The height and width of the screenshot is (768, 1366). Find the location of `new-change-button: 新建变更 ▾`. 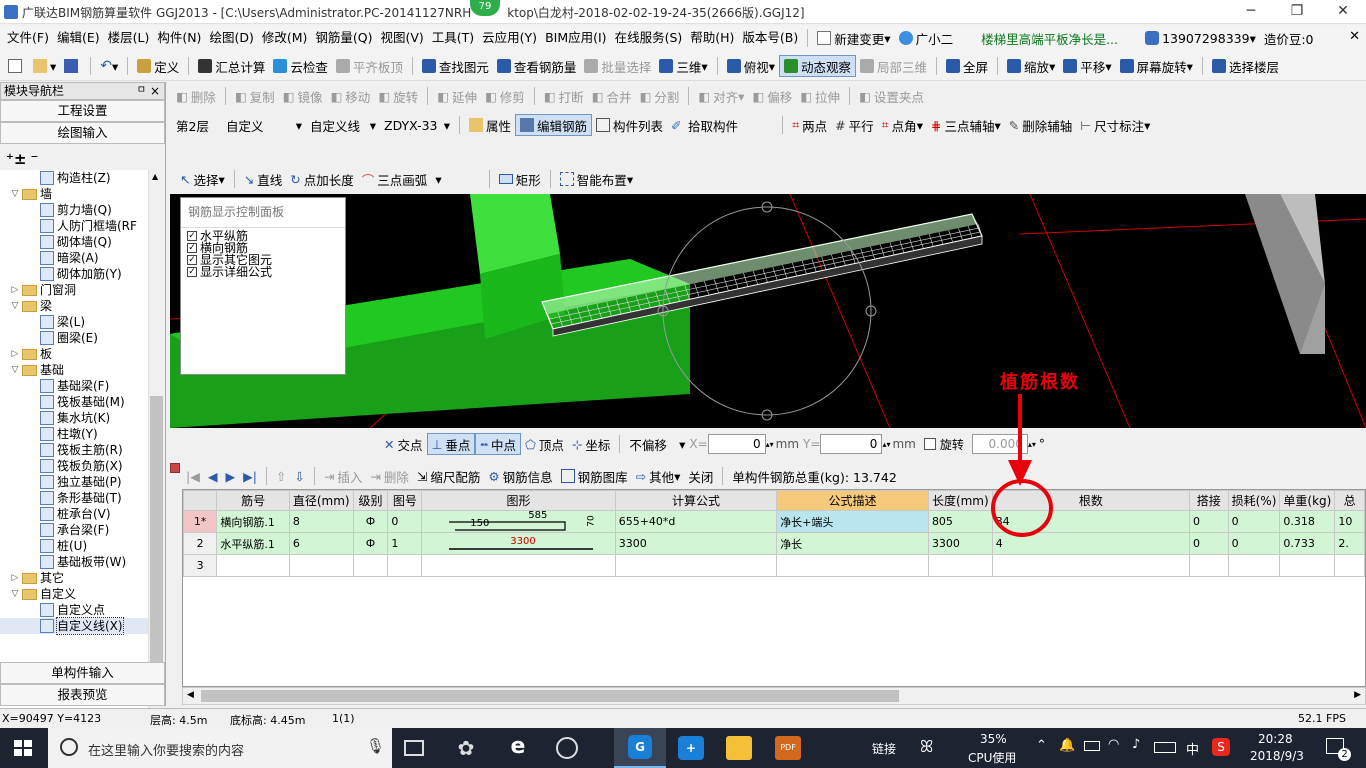

new-change-button: 新建变更 ▾ is located at coordinates (853, 38).